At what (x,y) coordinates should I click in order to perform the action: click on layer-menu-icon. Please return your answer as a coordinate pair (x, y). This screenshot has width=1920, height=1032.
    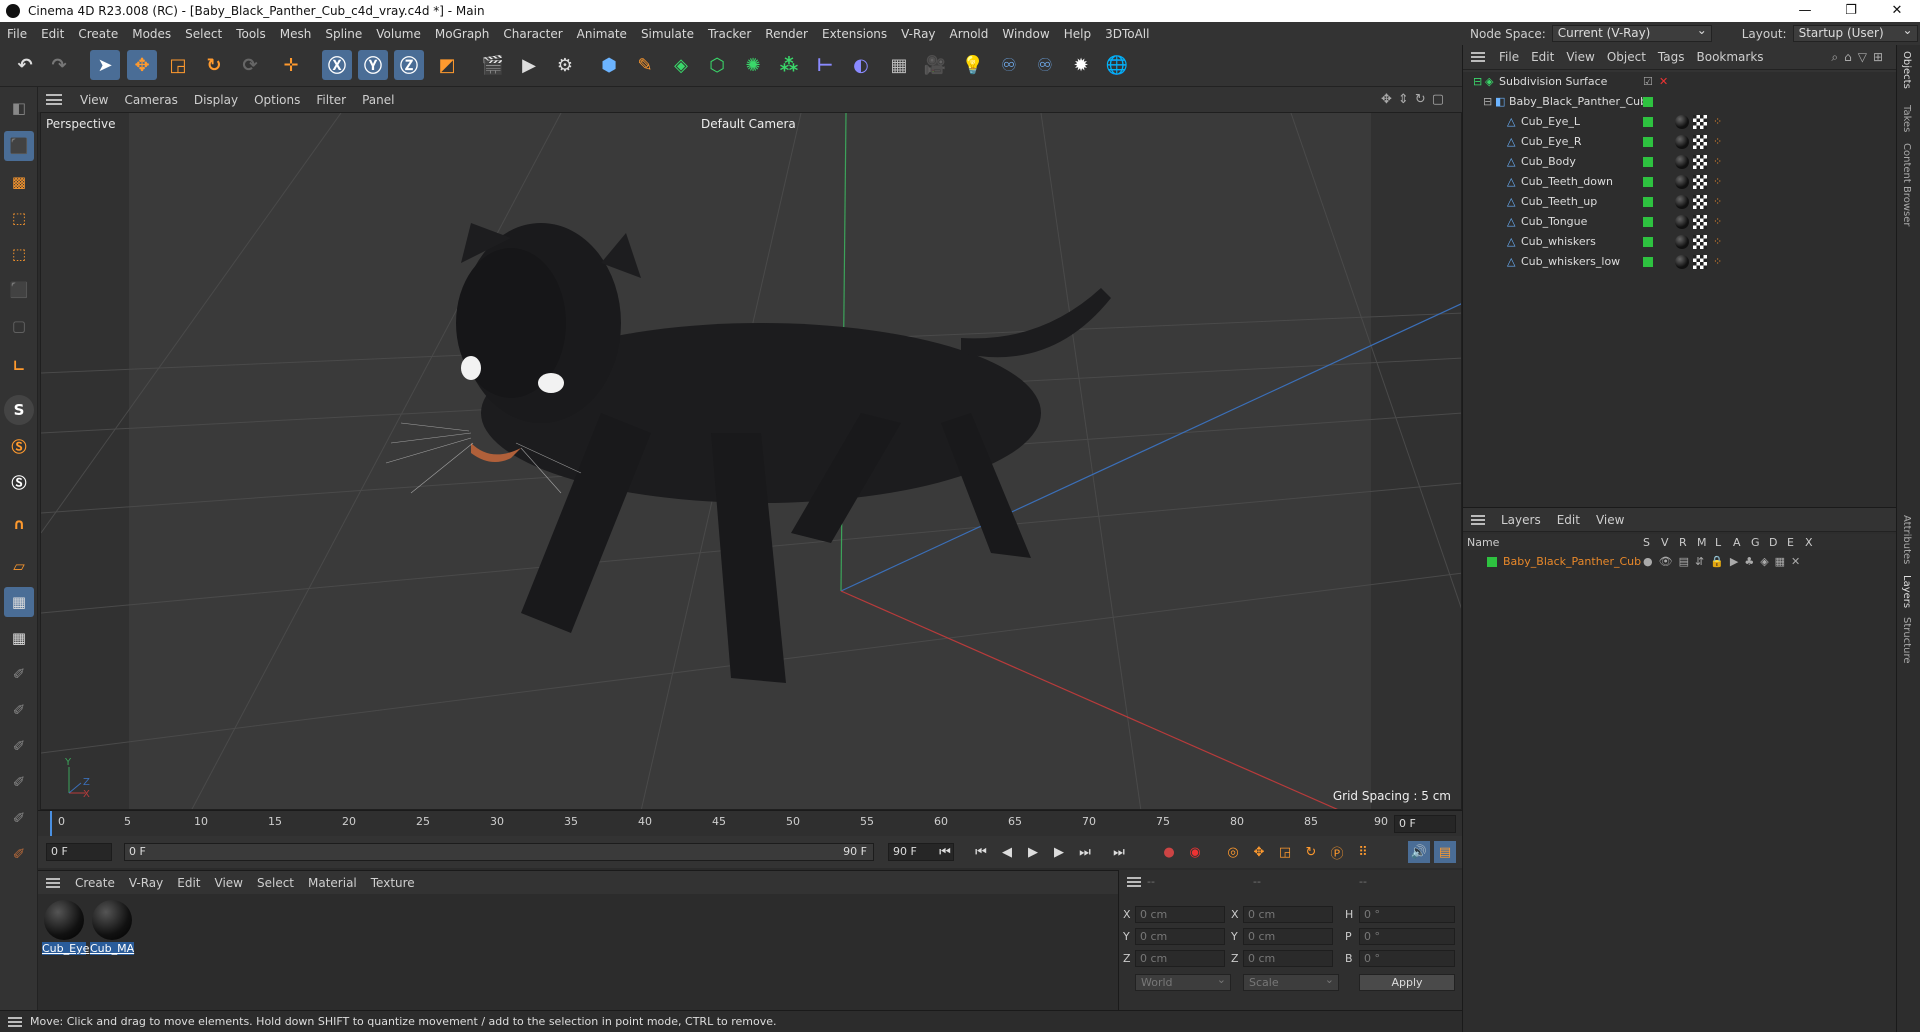
    Looking at the image, I should click on (1478, 519).